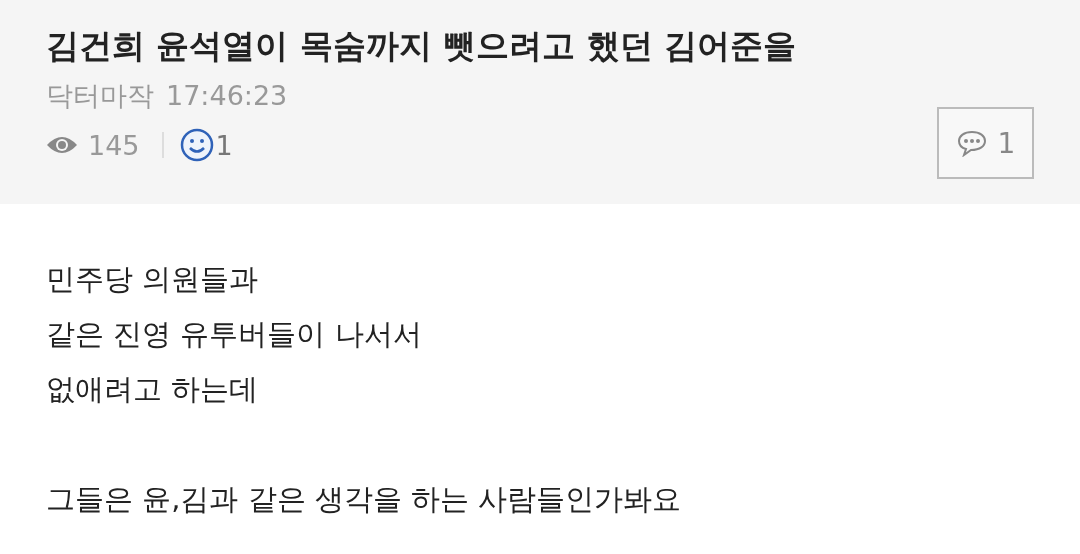 The width and height of the screenshot is (1080, 554). Describe the element at coordinates (100, 96) in the screenshot. I see `author-name: 닥터마작` at that location.